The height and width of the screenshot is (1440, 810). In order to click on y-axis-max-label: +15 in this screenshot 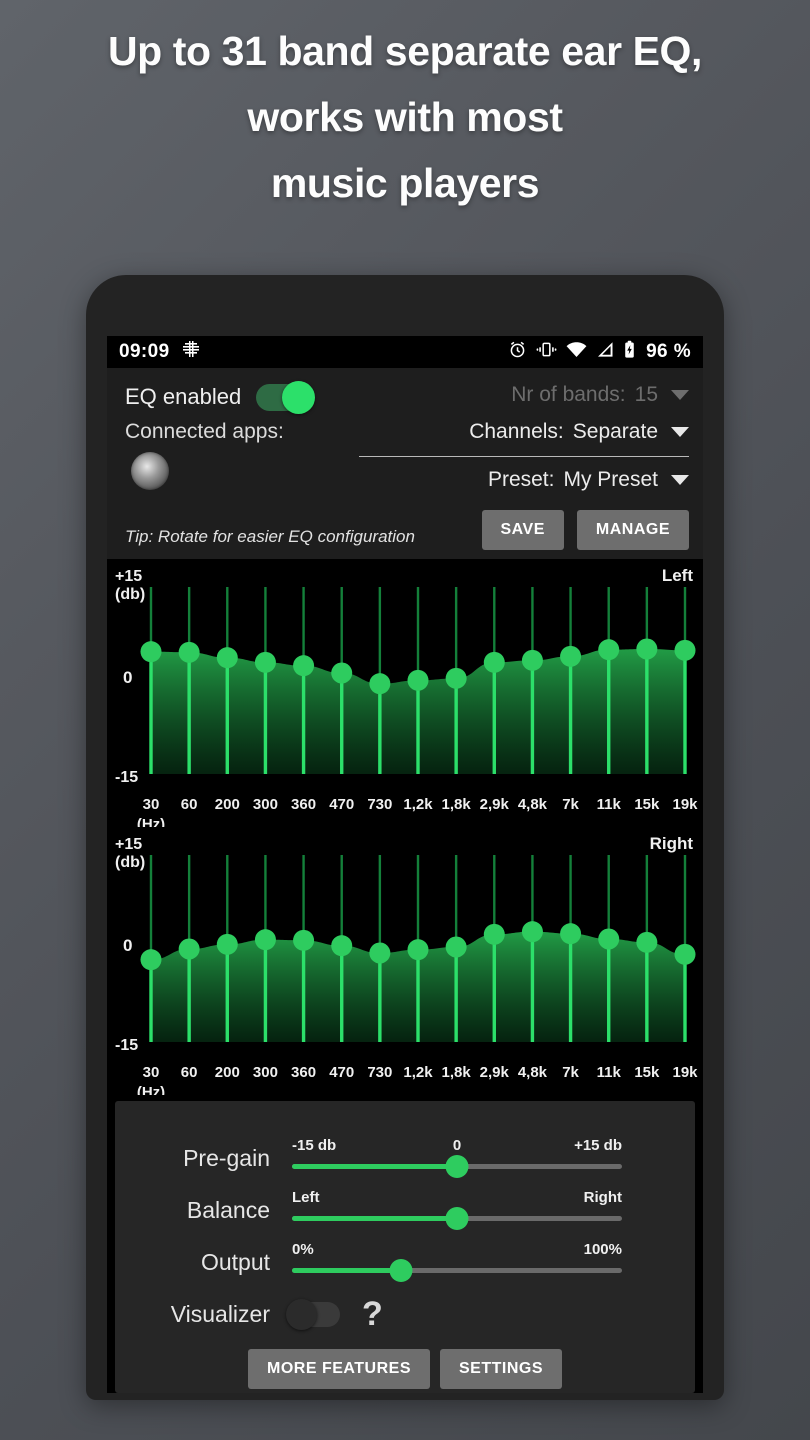, I will do `click(128, 576)`.